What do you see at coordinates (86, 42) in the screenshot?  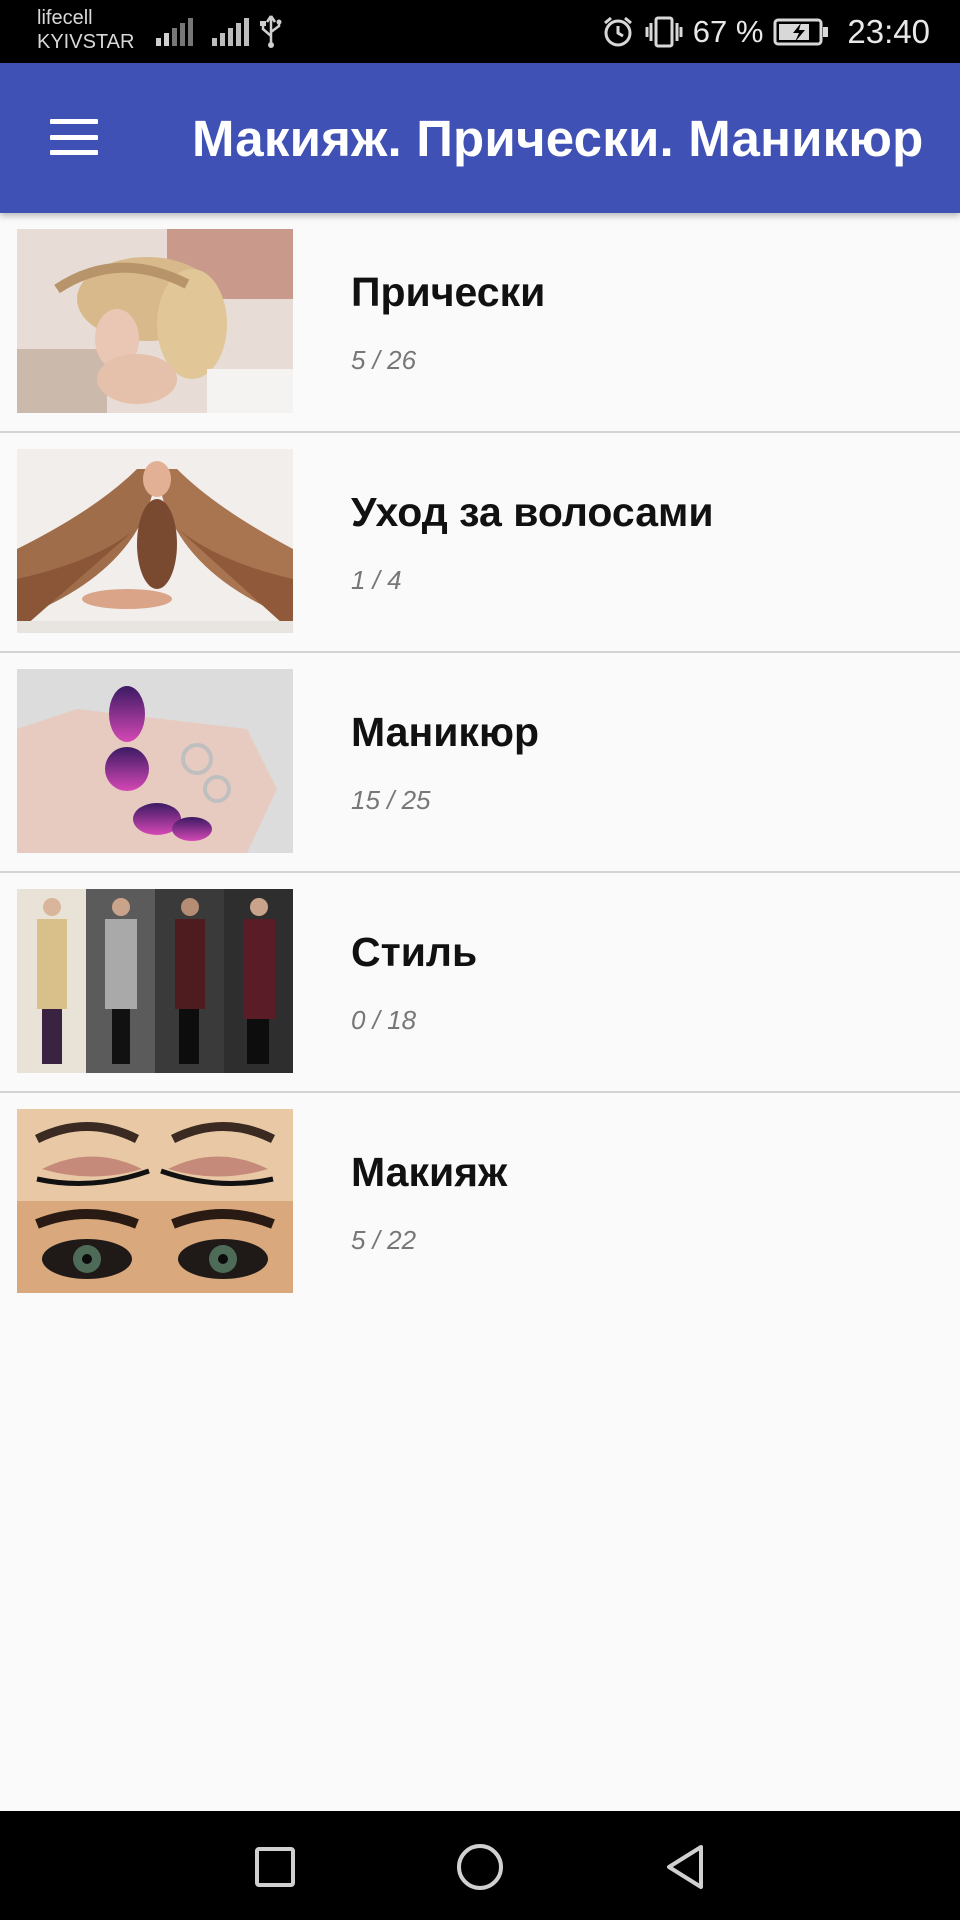 I see `carrier-2: KYIVSTAR` at bounding box center [86, 42].